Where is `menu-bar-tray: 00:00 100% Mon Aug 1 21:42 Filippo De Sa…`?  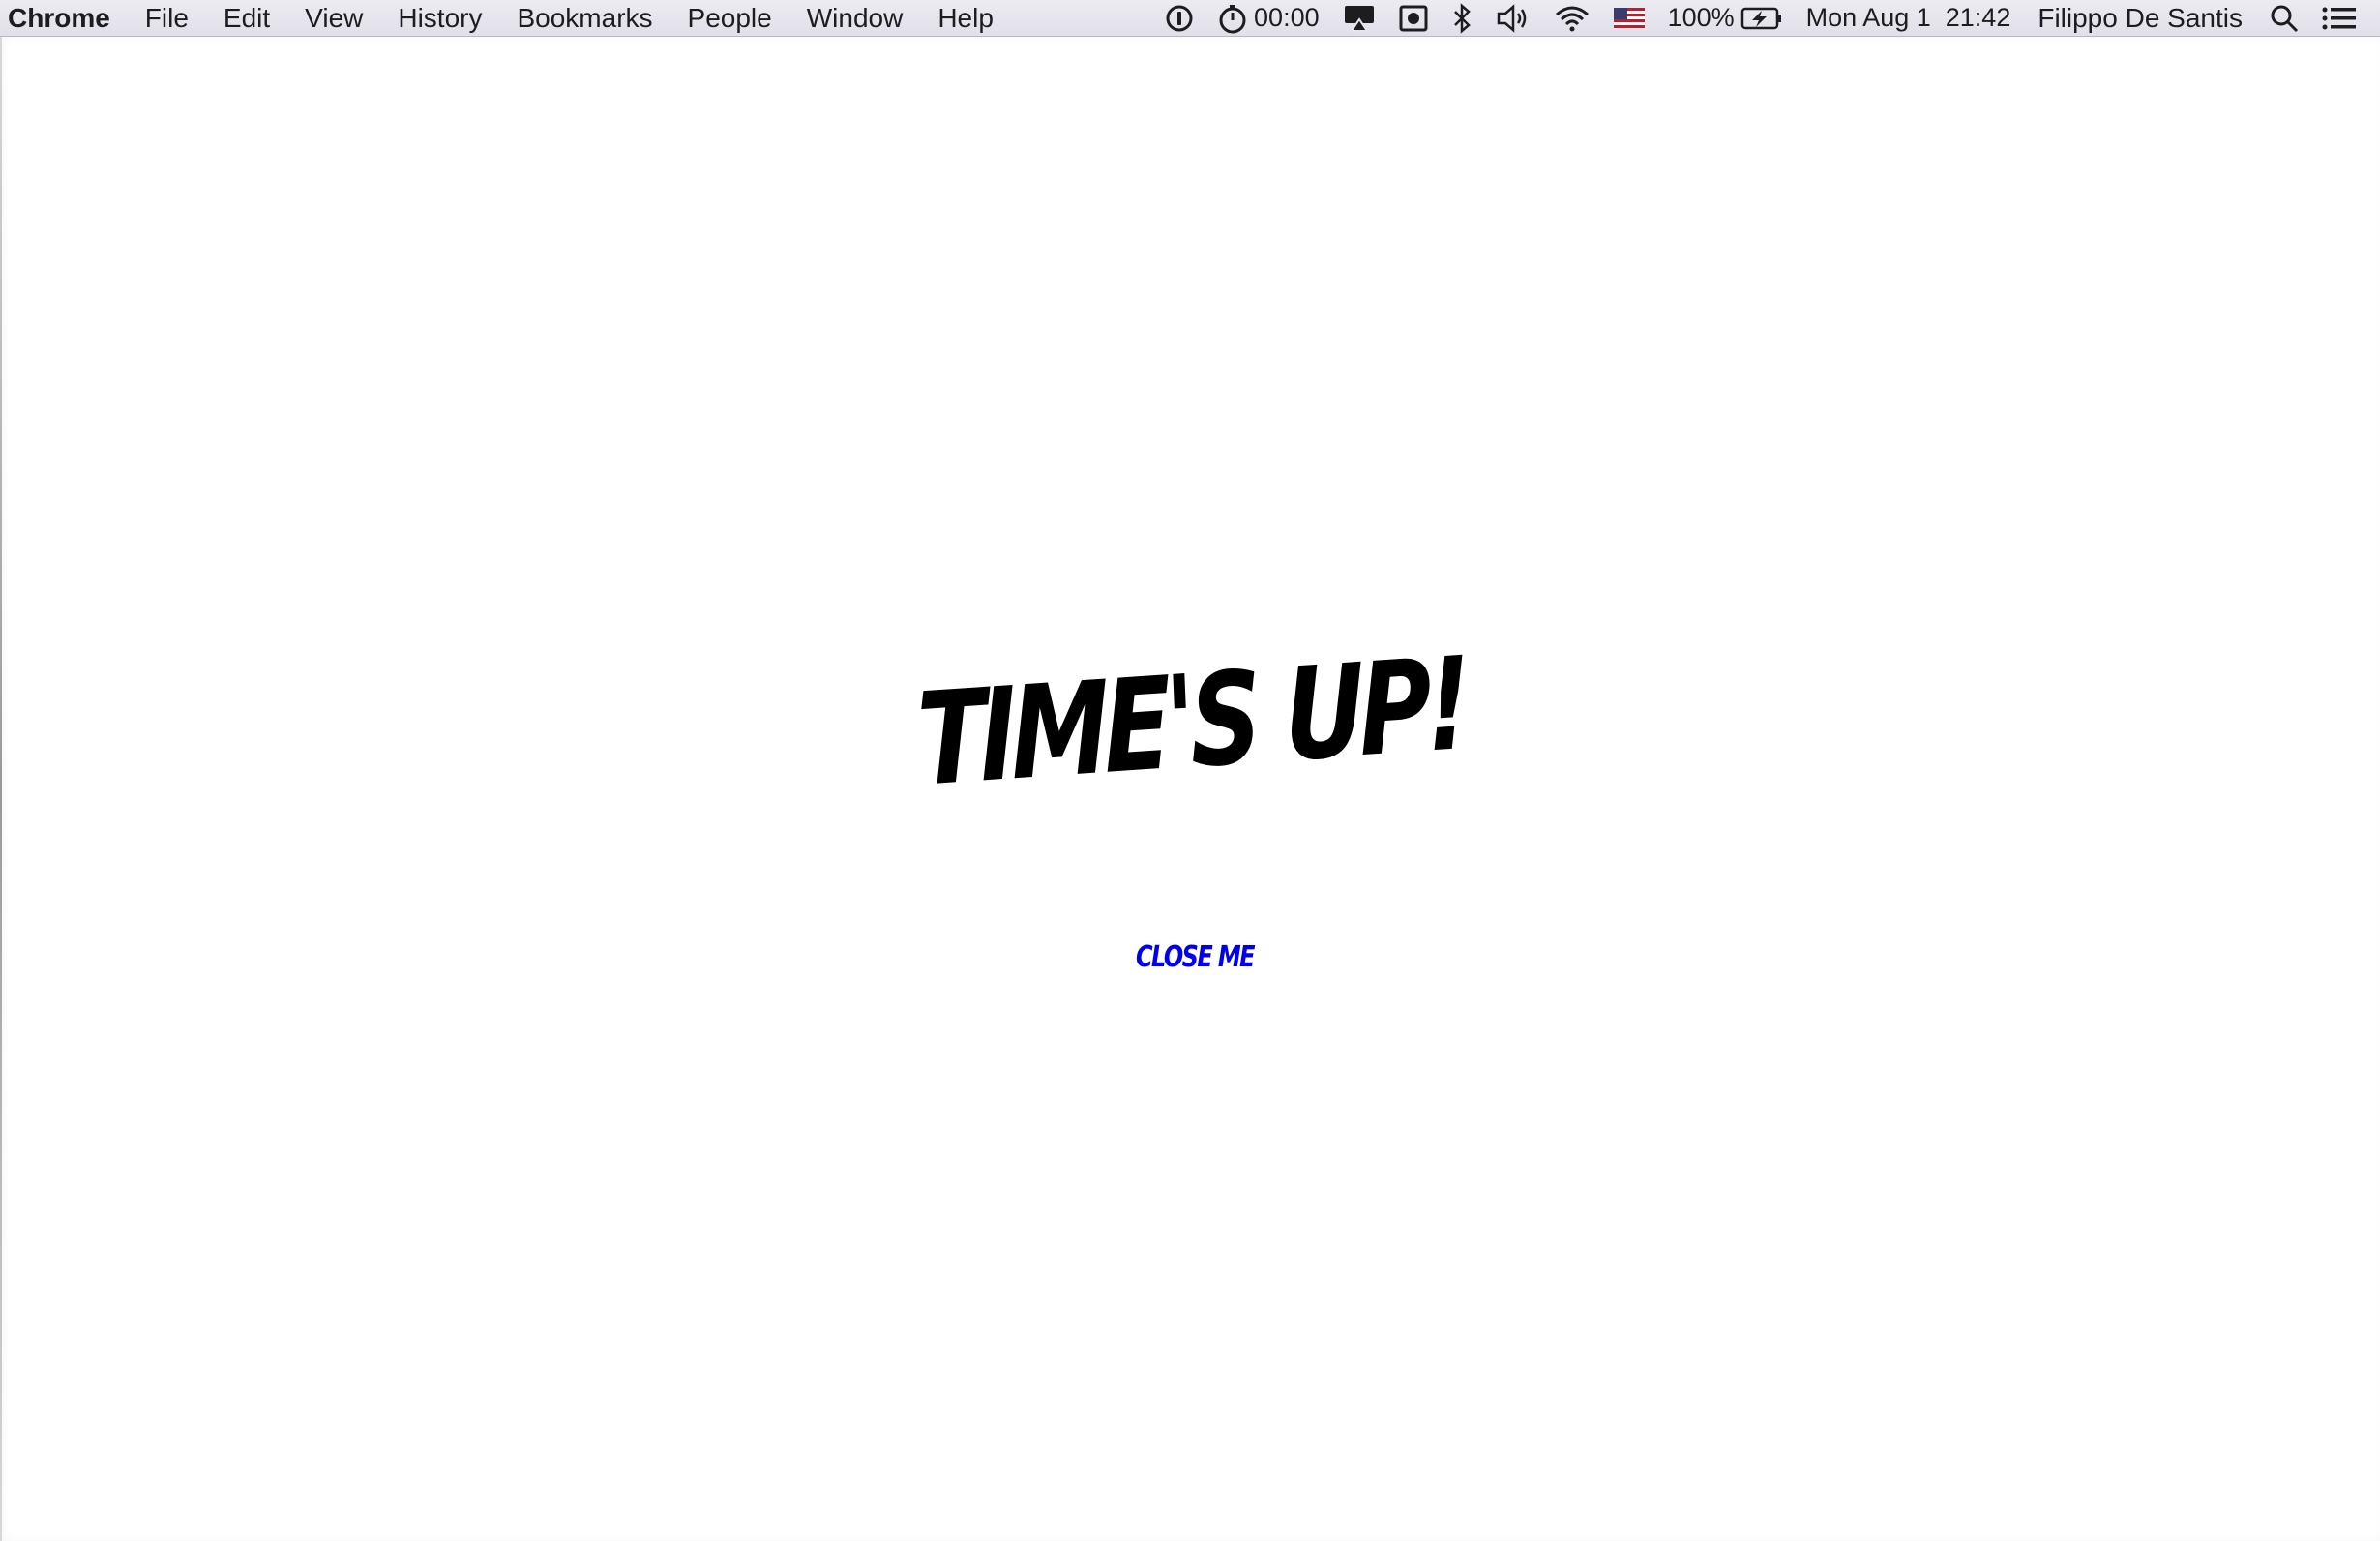 menu-bar-tray: 00:00 100% Mon Aug 1 21:42 Filippo De Sa… is located at coordinates (1767, 18).